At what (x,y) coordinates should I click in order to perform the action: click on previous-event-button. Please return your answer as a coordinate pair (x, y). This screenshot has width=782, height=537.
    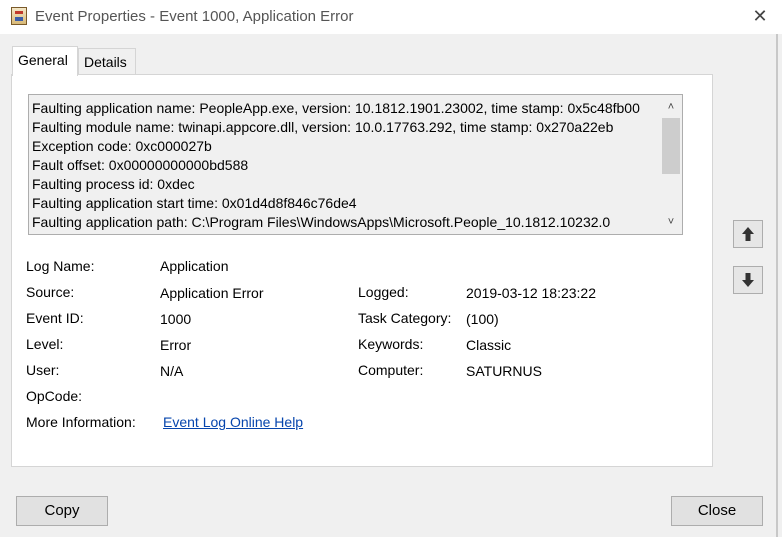
    Looking at the image, I should click on (748, 234).